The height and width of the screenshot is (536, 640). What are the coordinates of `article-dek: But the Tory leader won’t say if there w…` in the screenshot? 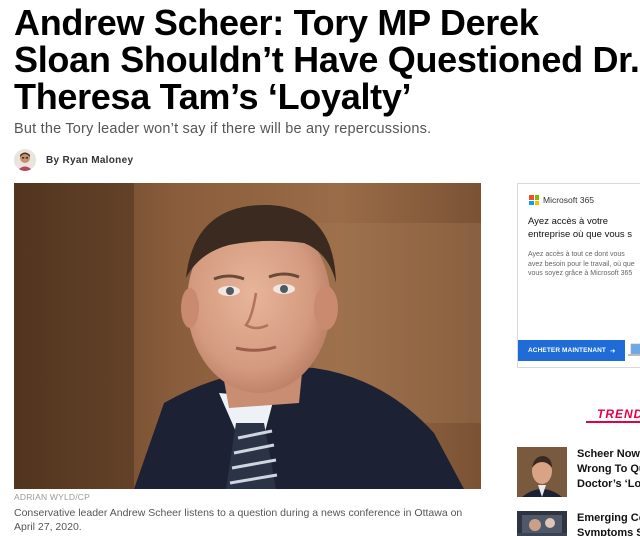 It's located at (223, 129).